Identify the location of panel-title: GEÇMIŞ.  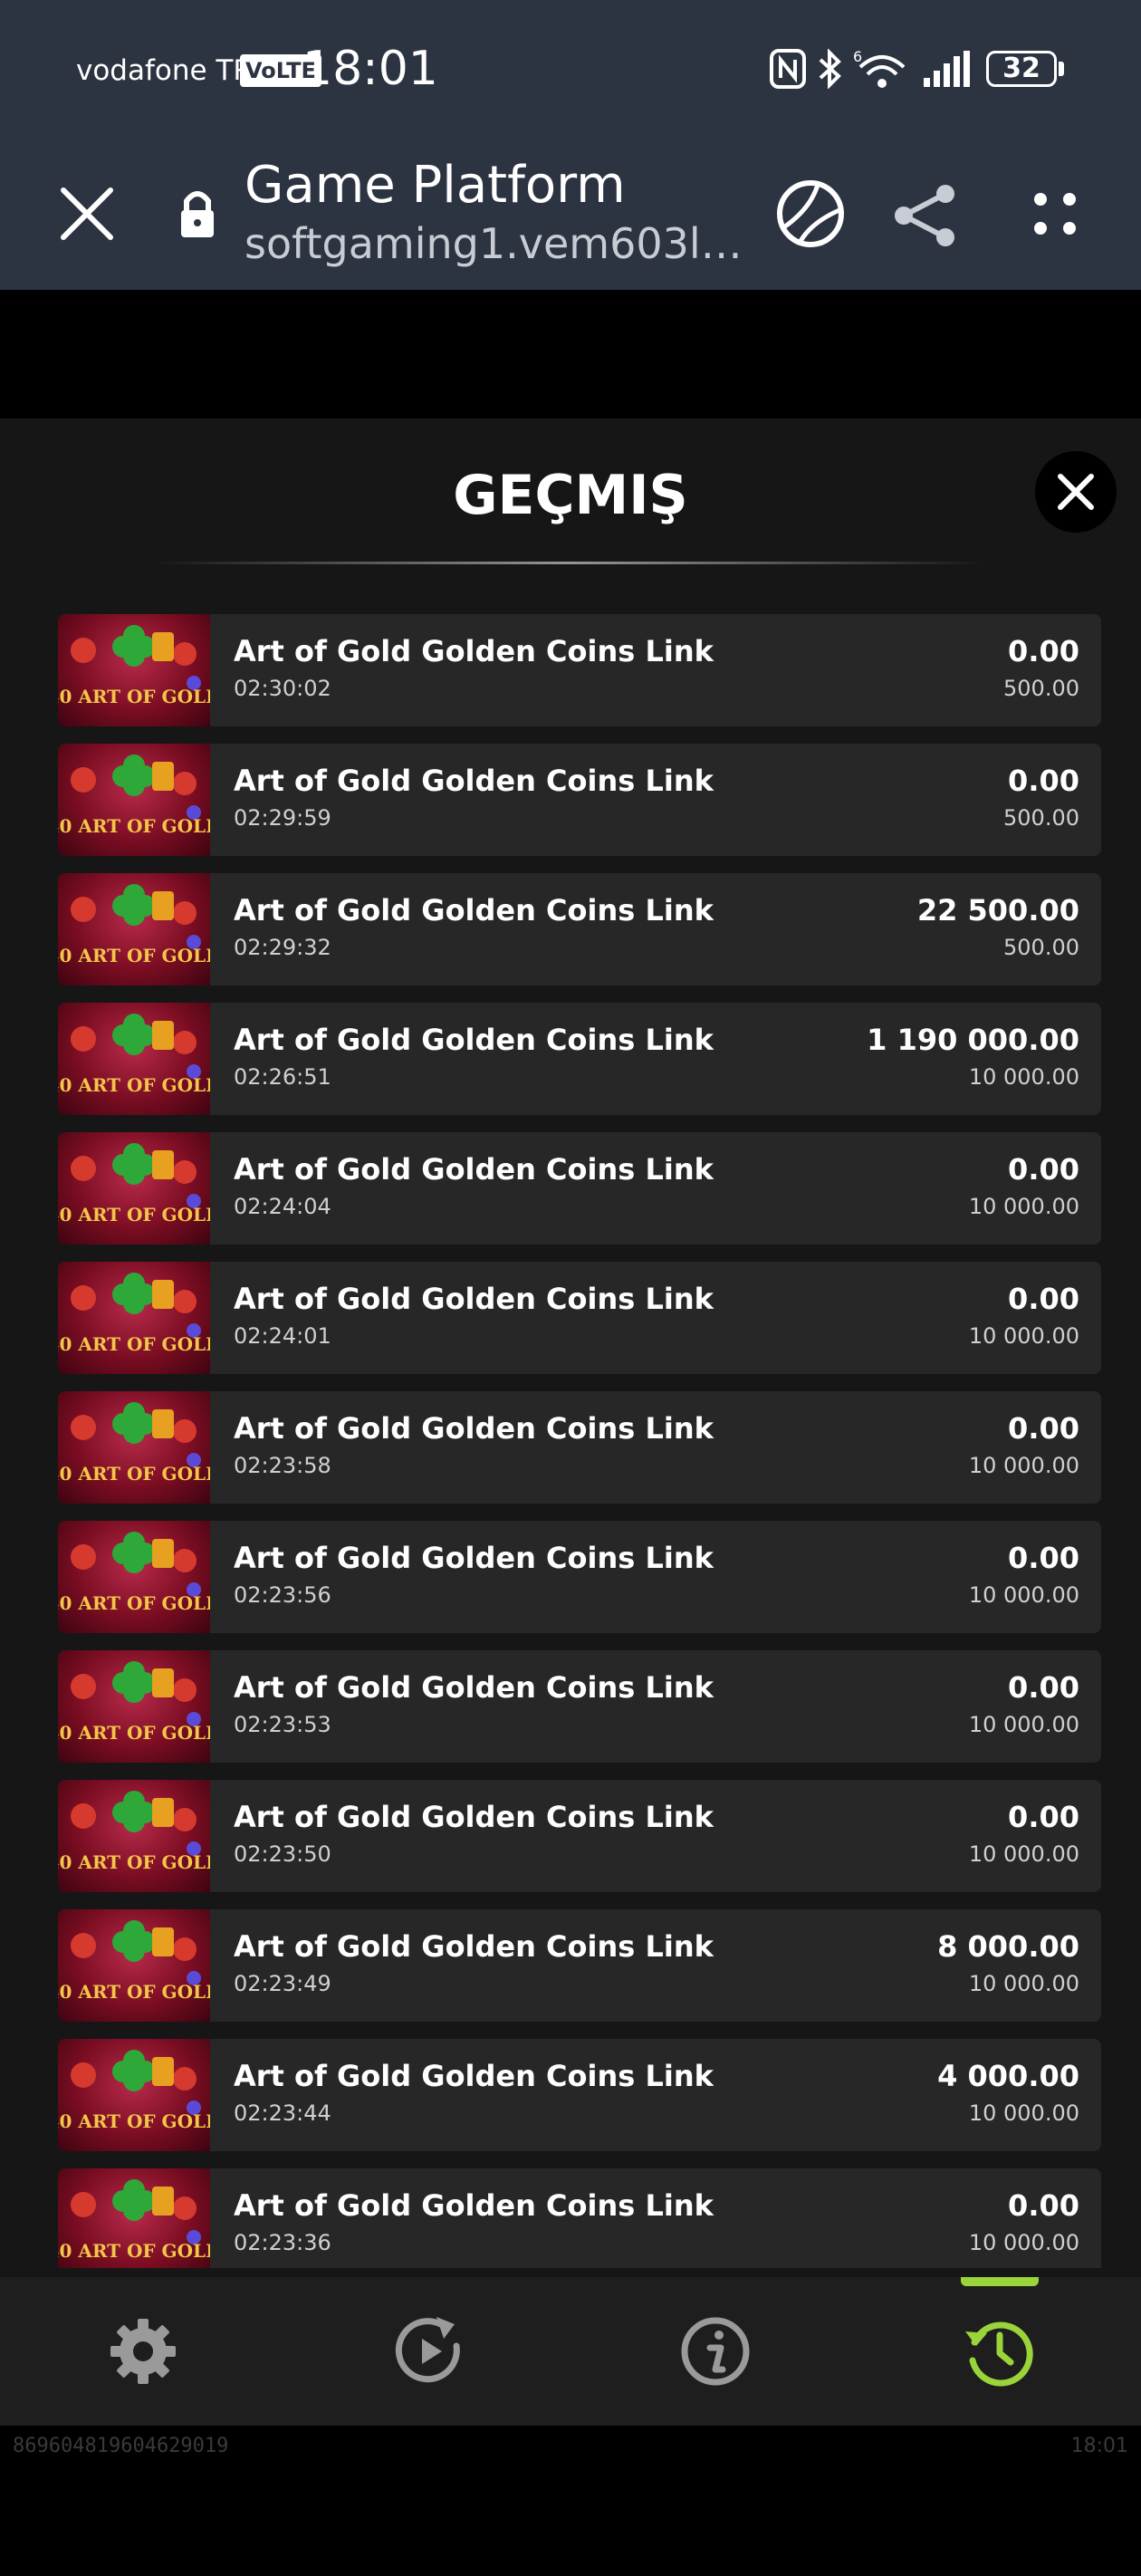
(570, 495).